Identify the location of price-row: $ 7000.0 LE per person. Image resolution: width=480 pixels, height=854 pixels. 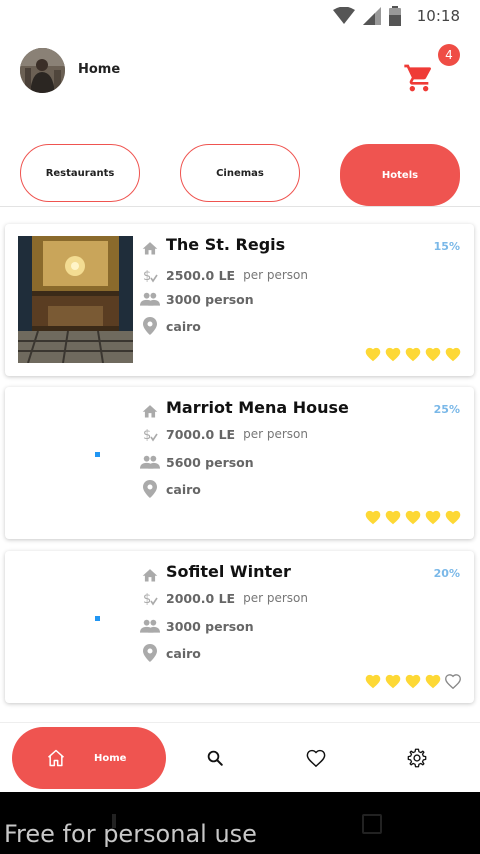
(224, 434).